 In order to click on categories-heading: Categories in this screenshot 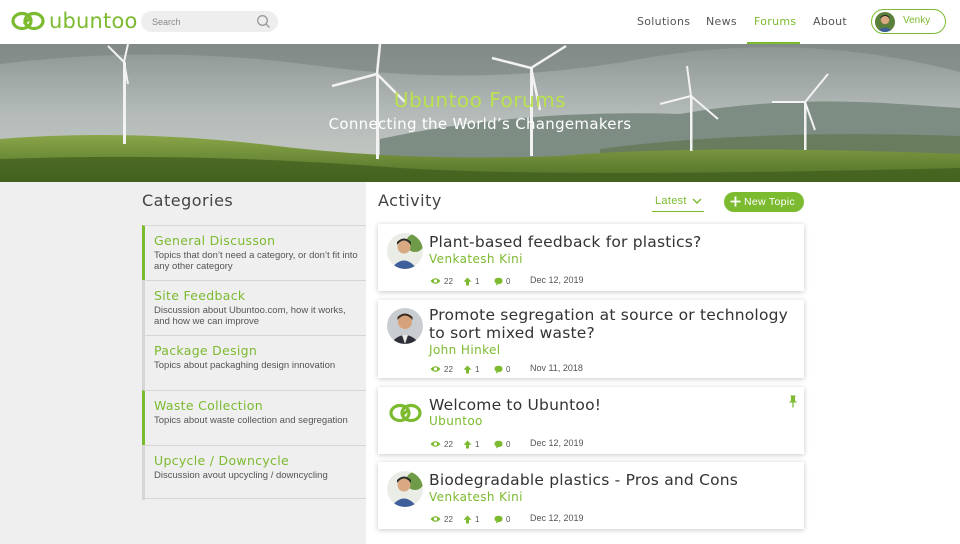, I will do `click(188, 200)`.